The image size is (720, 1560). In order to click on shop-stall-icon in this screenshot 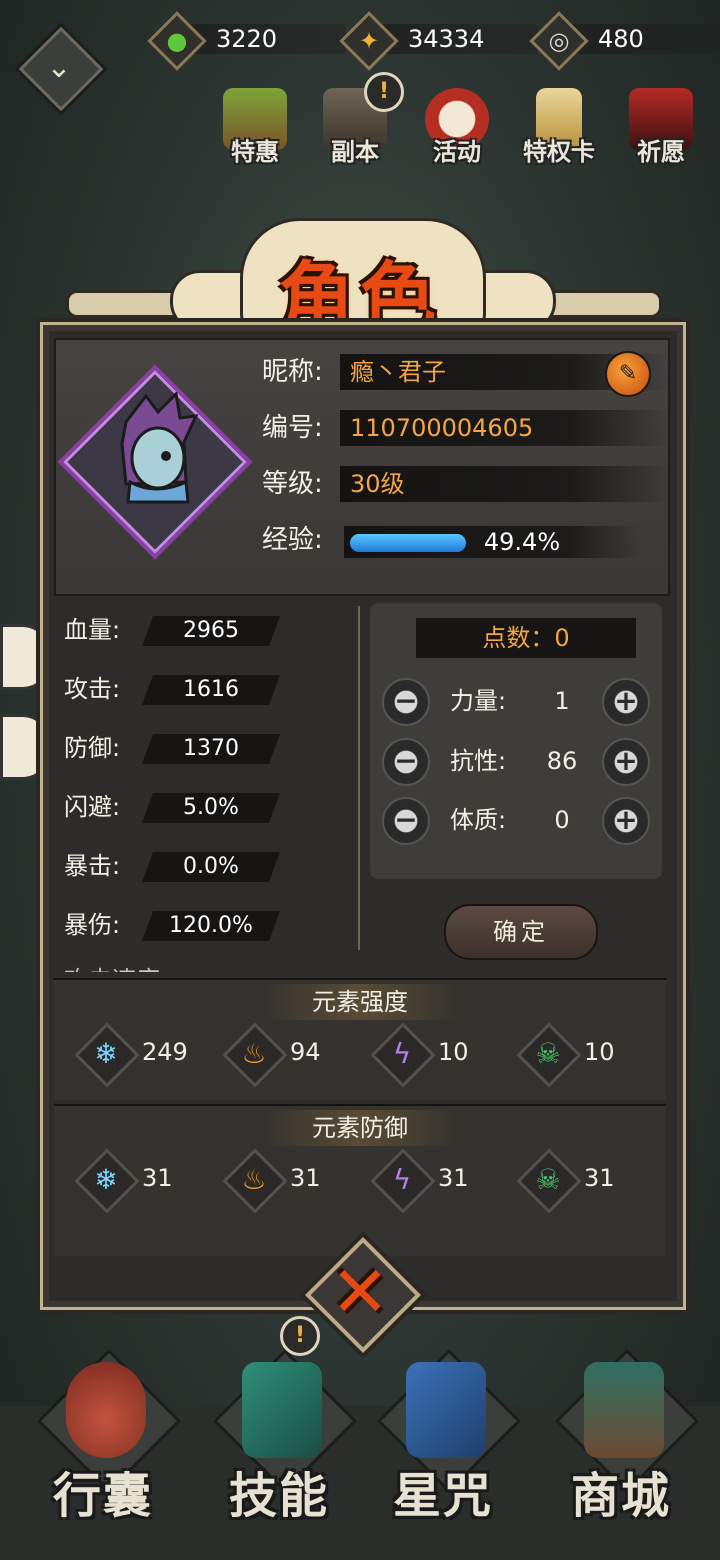, I will do `click(624, 1410)`.